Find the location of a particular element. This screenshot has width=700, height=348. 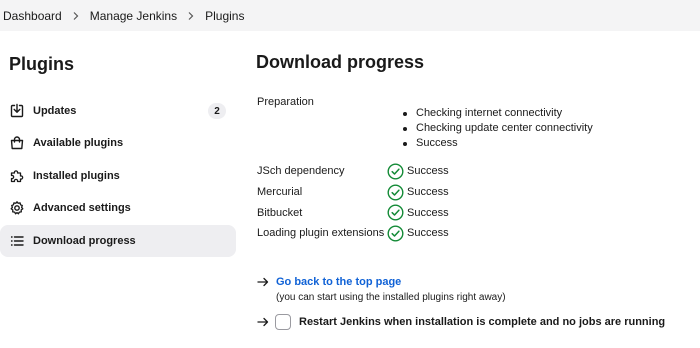

sidebar-item-updates: Updates 2 is located at coordinates (118, 111).